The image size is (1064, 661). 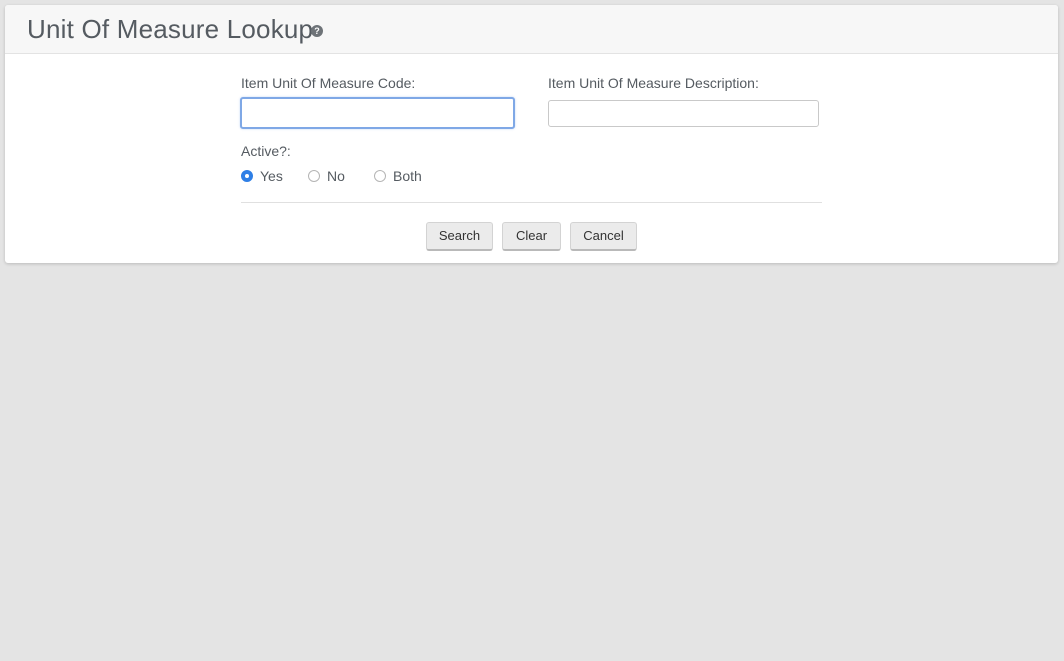 What do you see at coordinates (247, 176) in the screenshot?
I see `radio-yes-indicator` at bounding box center [247, 176].